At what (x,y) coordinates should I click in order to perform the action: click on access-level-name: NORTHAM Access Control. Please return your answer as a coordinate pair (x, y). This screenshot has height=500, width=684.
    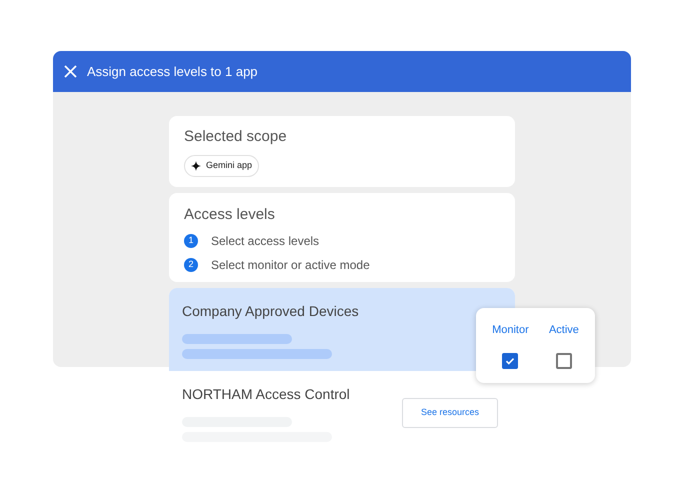
    Looking at the image, I should click on (266, 394).